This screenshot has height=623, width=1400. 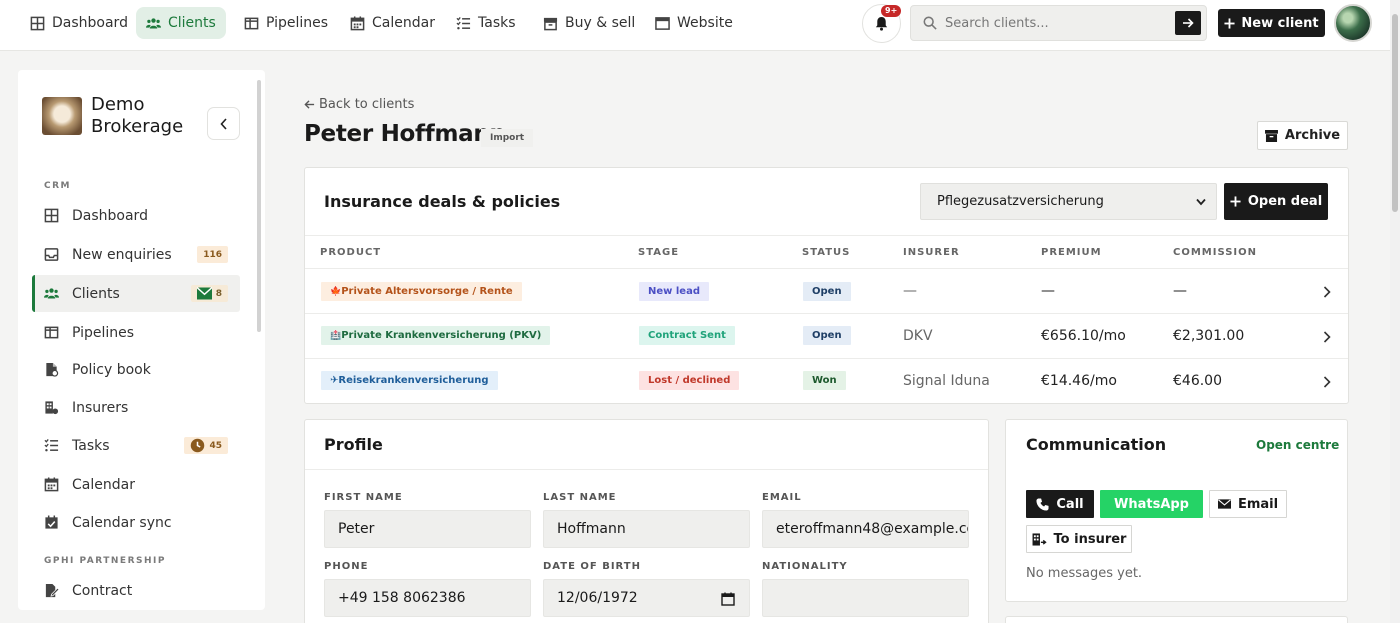 I want to click on date-of-birth-label: DATE OF BIRTH, so click(x=592, y=566).